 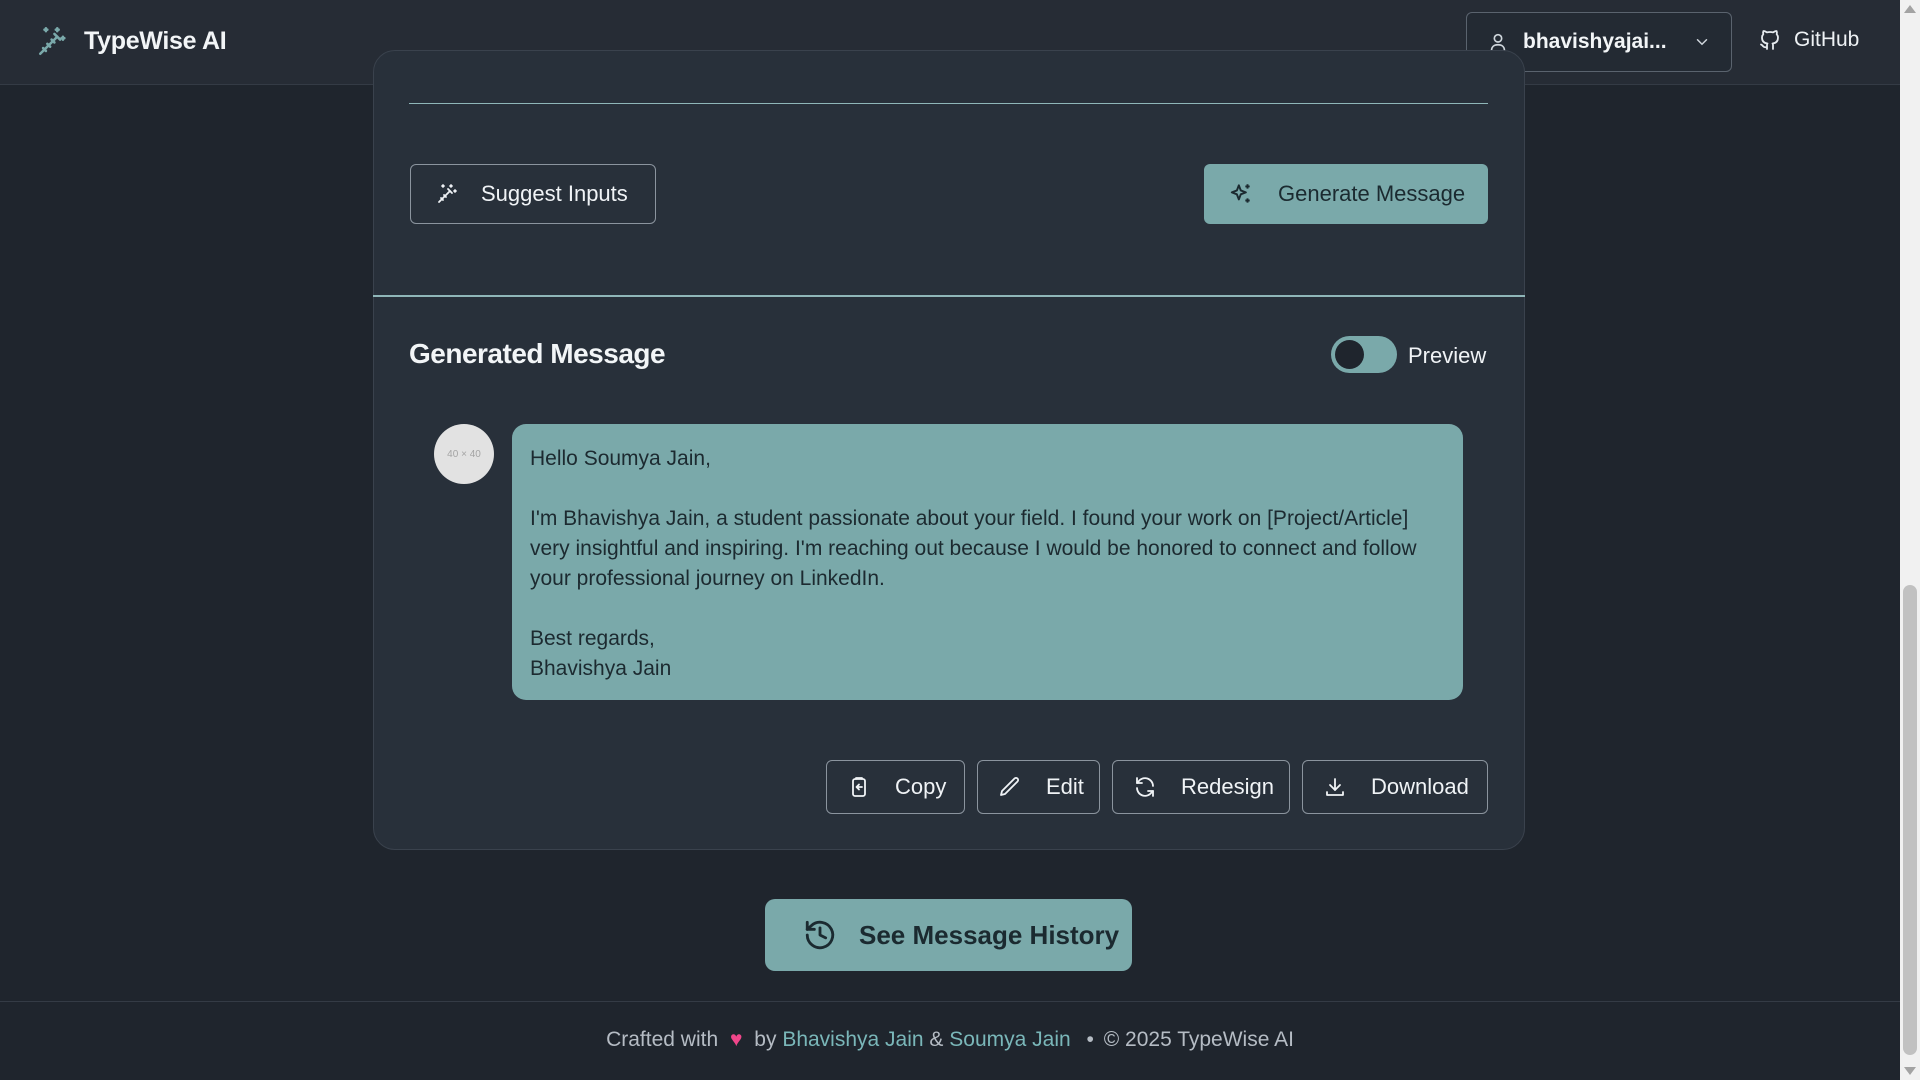 What do you see at coordinates (1910, 1071) in the screenshot?
I see `scroll-down-arrow` at bounding box center [1910, 1071].